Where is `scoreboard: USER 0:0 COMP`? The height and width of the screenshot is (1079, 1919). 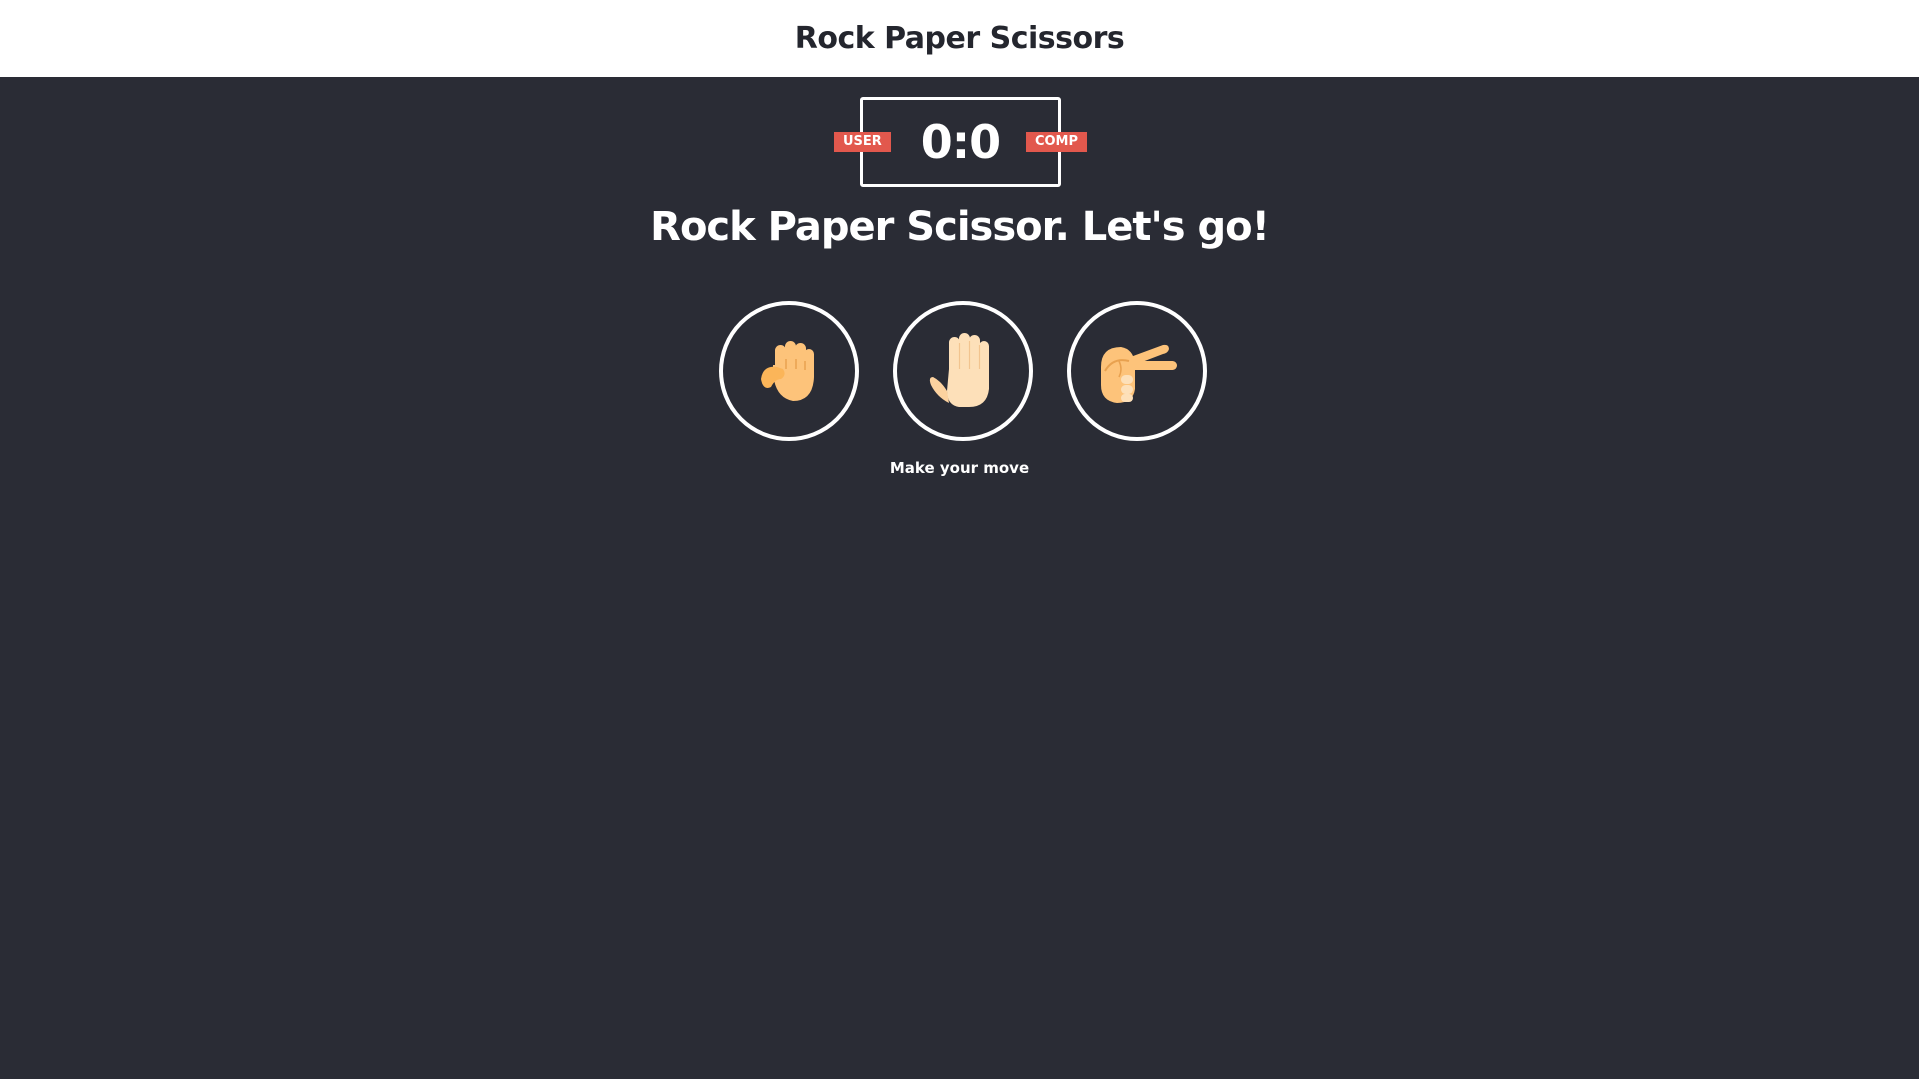
scoreboard: USER 0:0 COMP is located at coordinates (960, 142).